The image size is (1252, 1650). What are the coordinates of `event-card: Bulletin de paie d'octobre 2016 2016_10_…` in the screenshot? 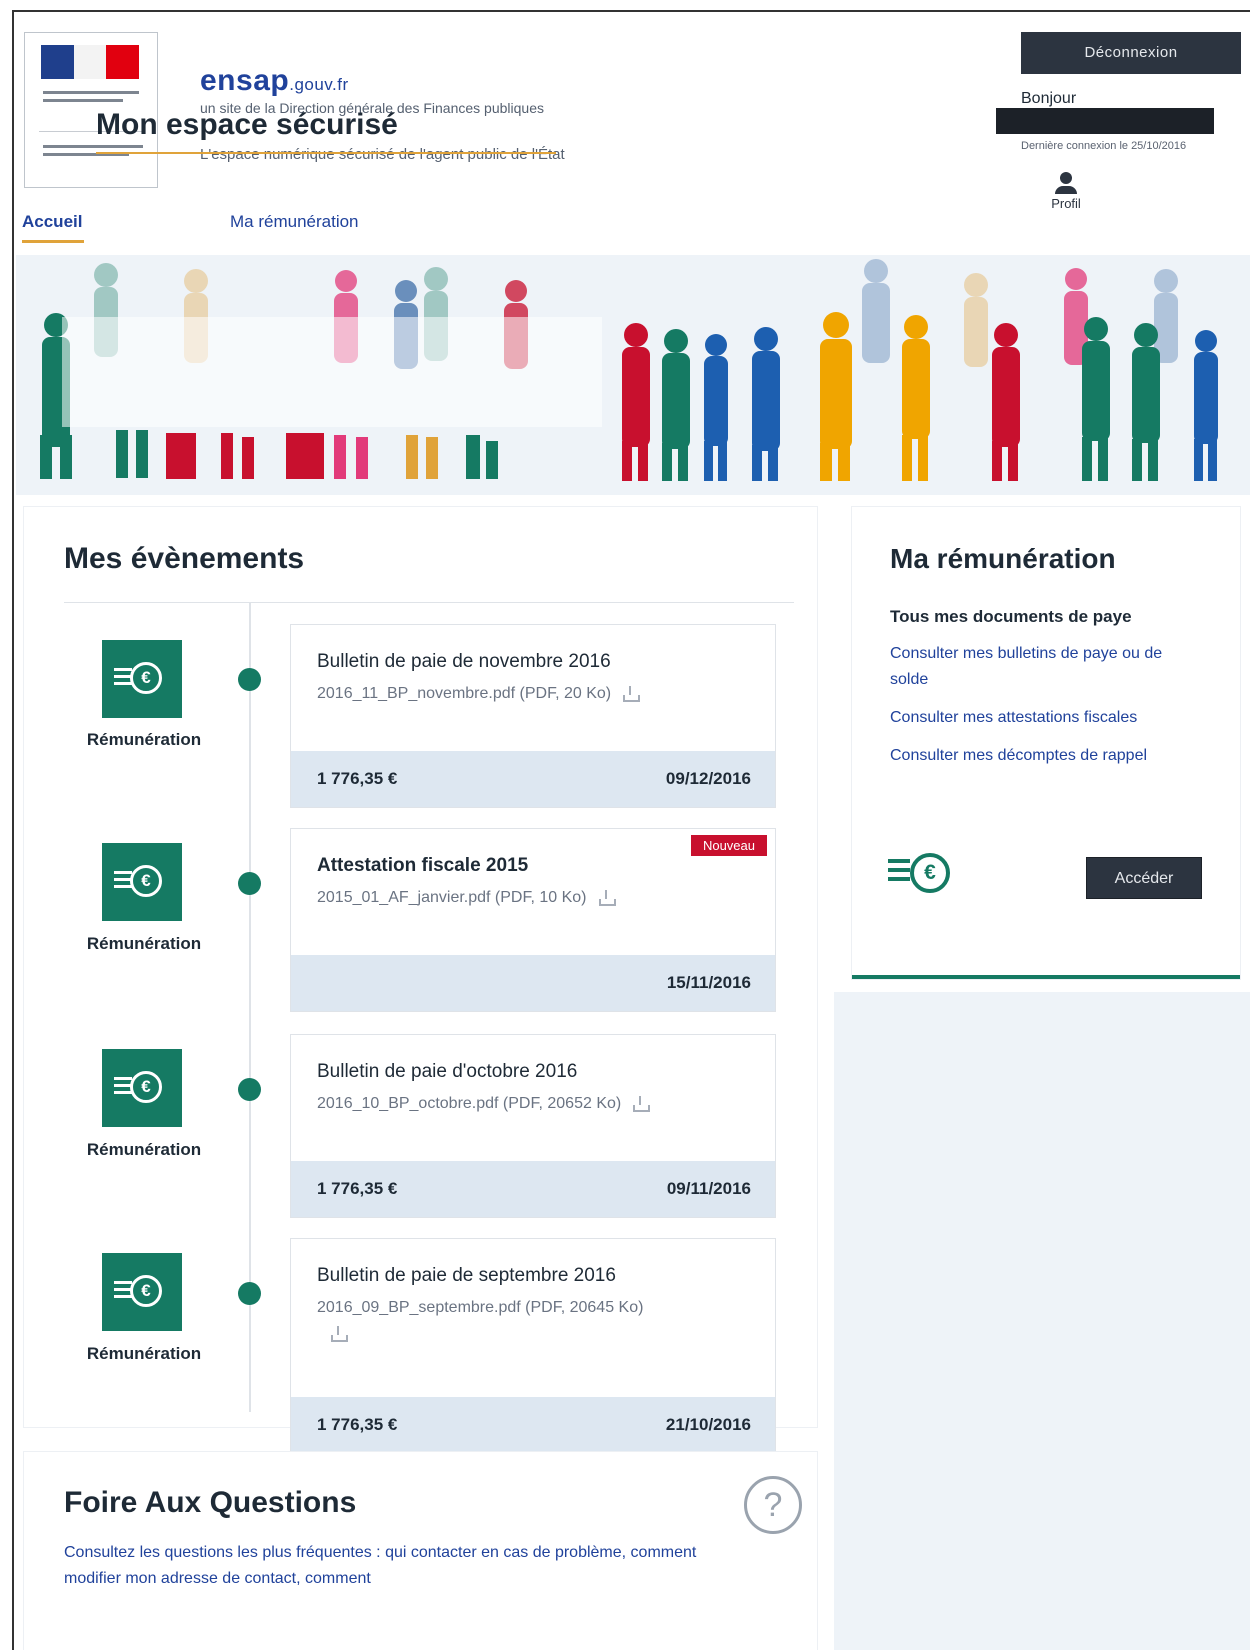 It's located at (533, 1126).